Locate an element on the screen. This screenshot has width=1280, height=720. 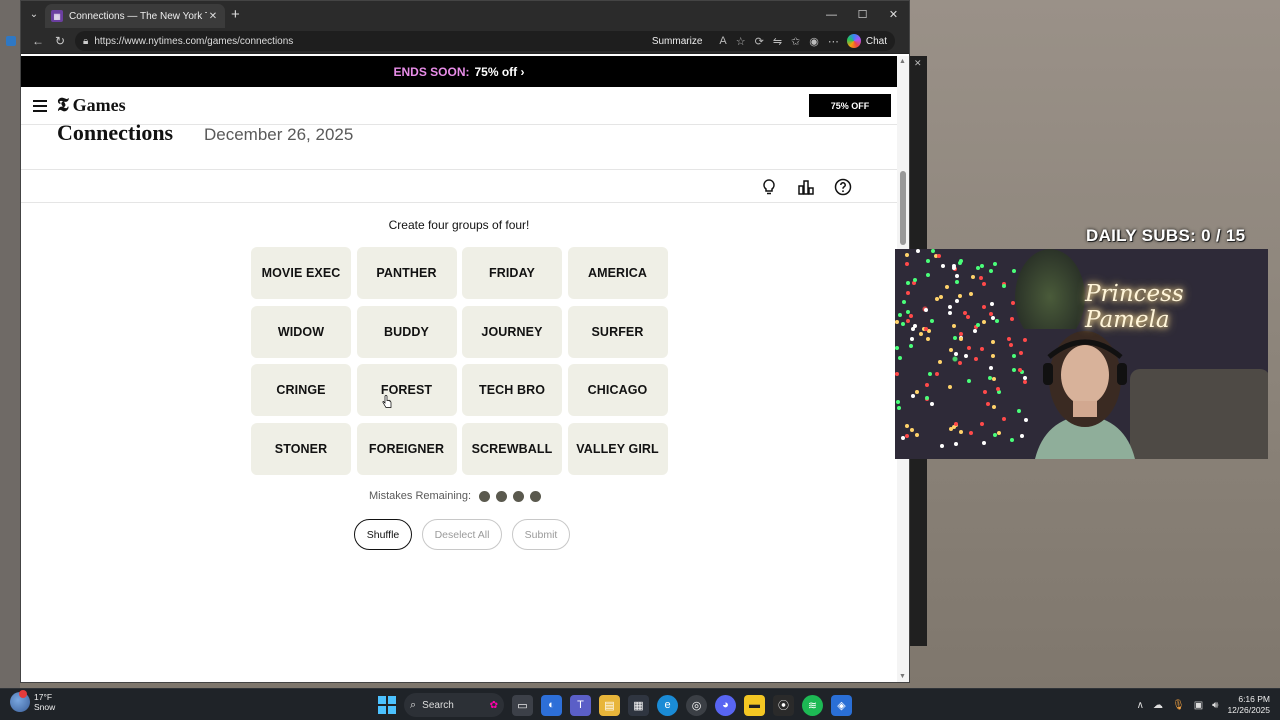
streamer-person is located at coordinates (1085, 395).